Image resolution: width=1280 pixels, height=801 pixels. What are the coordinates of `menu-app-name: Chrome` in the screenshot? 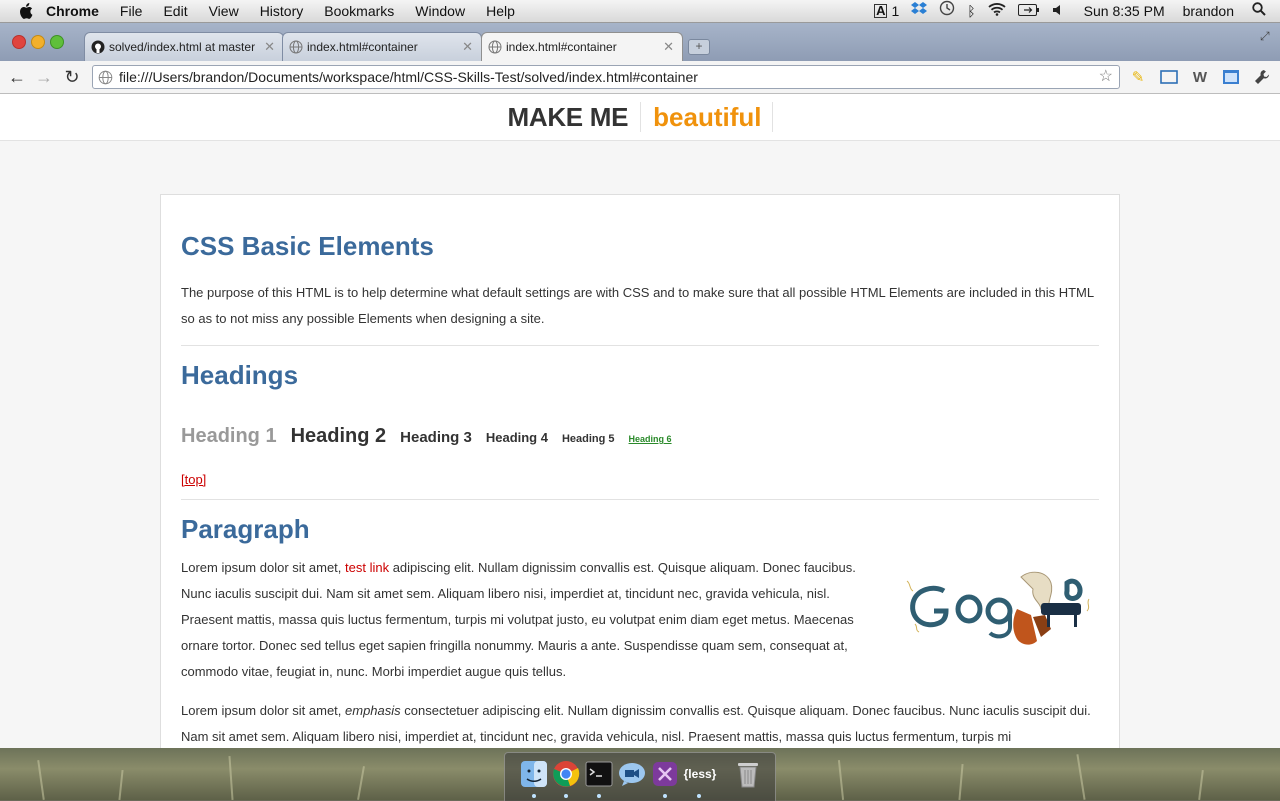 It's located at (72, 11).